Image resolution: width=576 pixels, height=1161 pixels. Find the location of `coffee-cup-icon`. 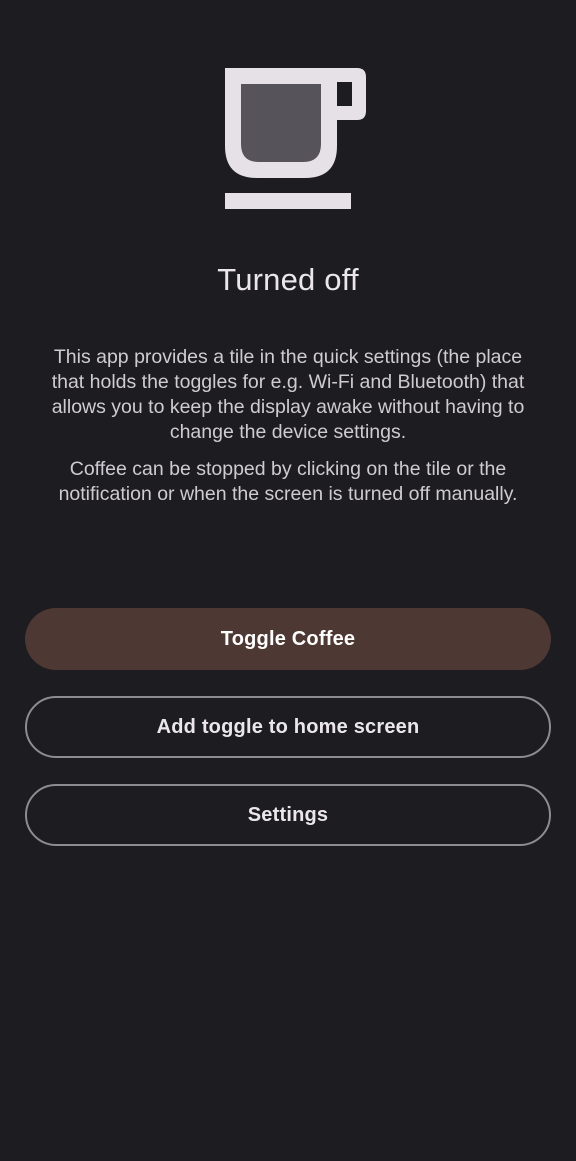

coffee-cup-icon is located at coordinates (296, 139).